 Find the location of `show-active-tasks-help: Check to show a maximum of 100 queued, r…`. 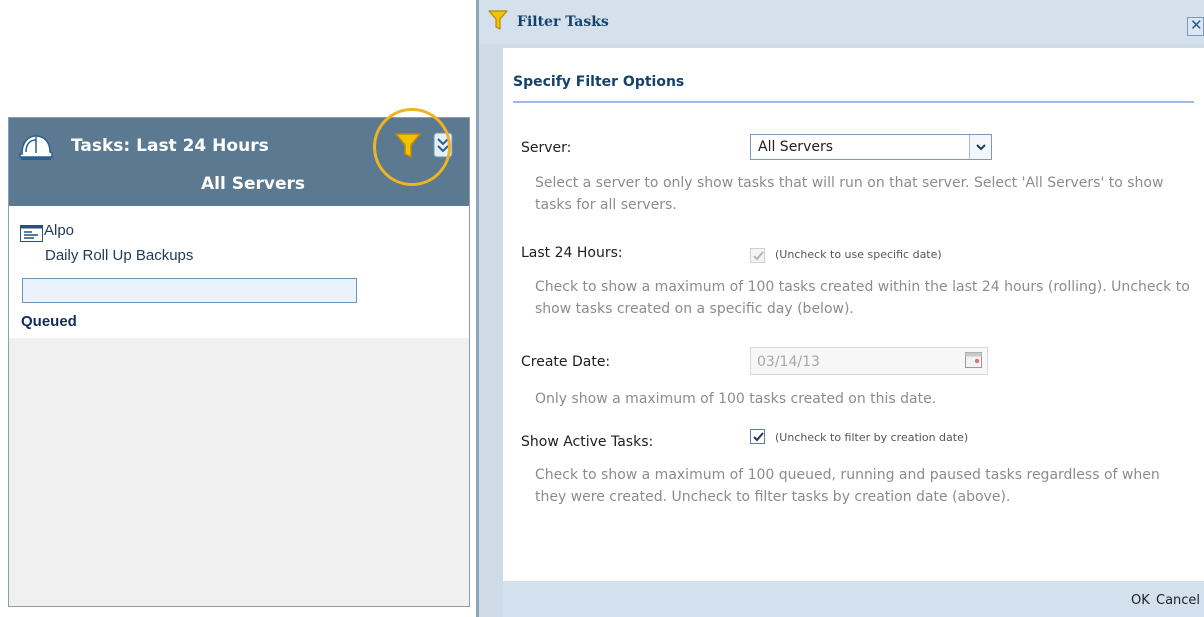

show-active-tasks-help: Check to show a maximum of 100 queued, r… is located at coordinates (847, 486).